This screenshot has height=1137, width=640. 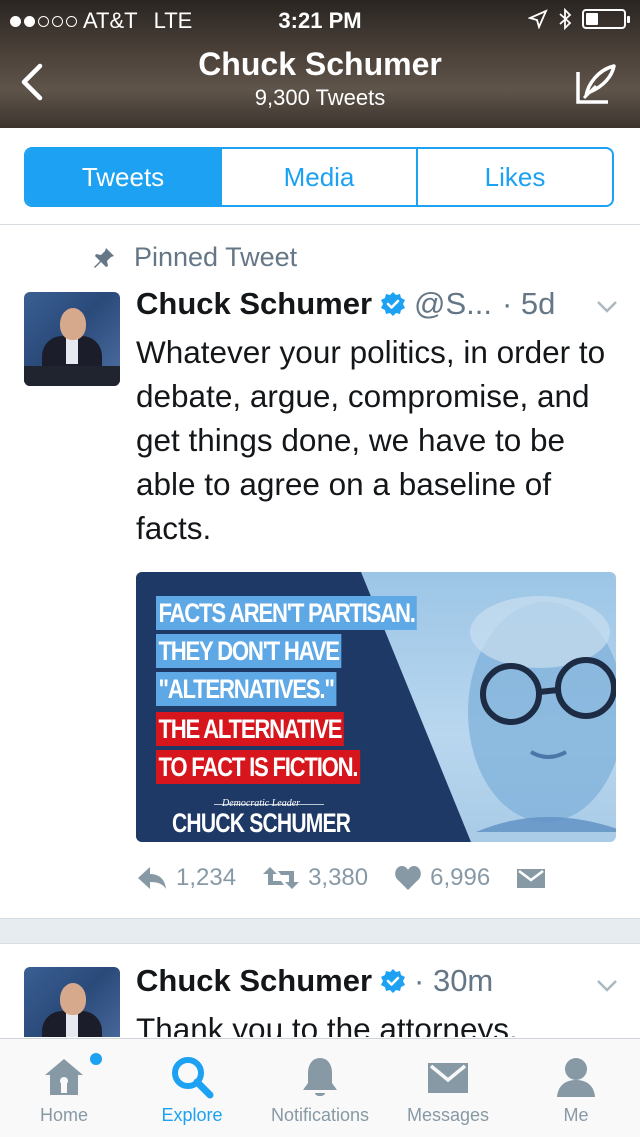 What do you see at coordinates (542, 714) in the screenshot?
I see `portrait-illustration` at bounding box center [542, 714].